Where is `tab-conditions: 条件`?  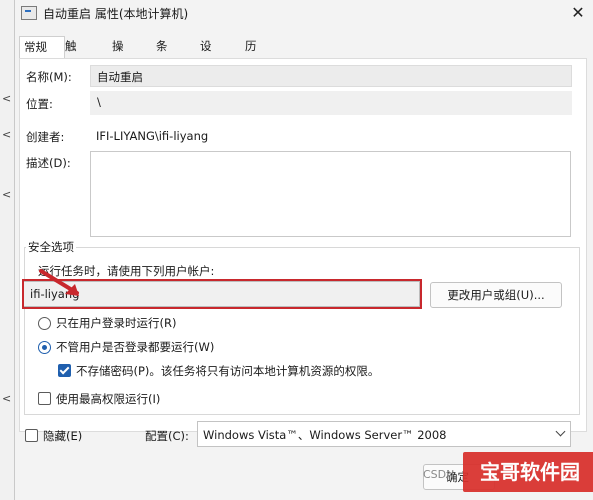 tab-conditions: 条件 is located at coordinates (162, 54).